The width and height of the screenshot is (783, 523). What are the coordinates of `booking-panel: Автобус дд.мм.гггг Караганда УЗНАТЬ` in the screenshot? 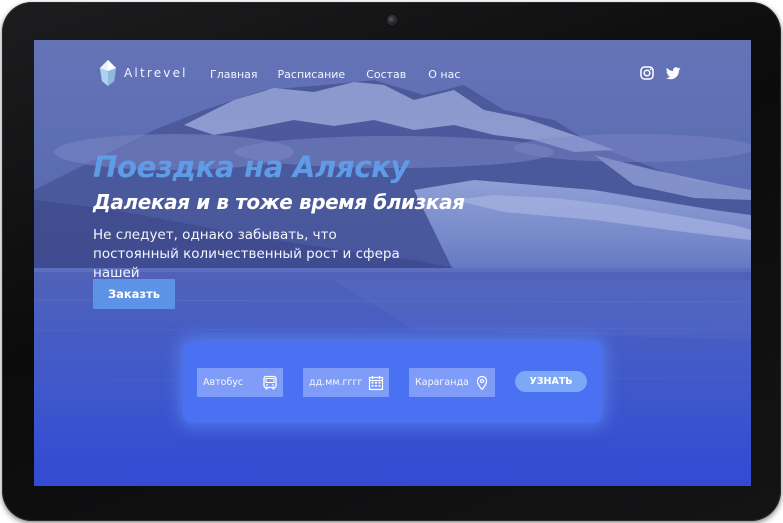 It's located at (392, 382).